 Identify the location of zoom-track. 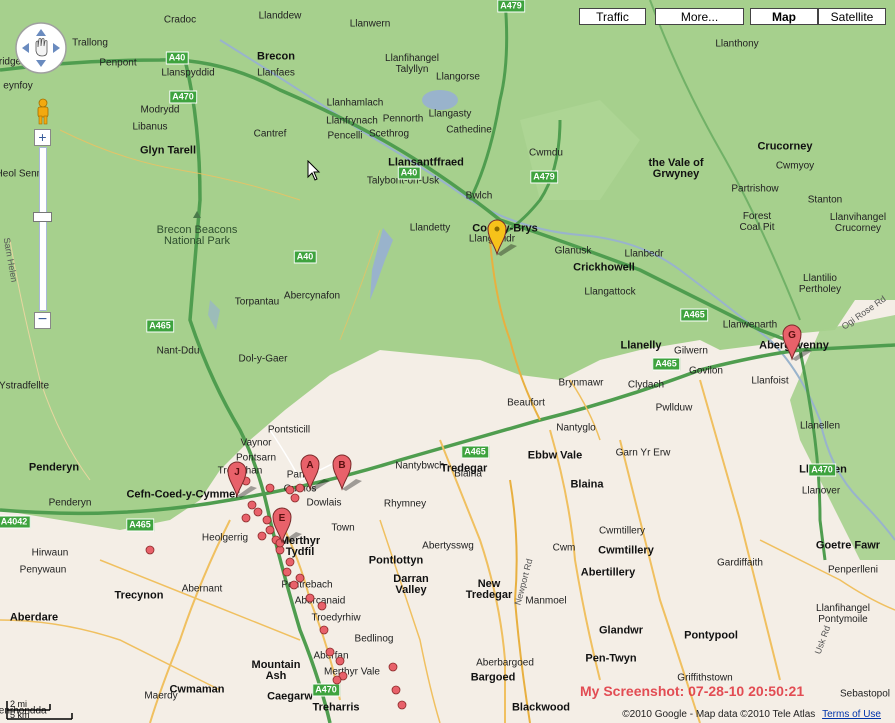
(43, 229).